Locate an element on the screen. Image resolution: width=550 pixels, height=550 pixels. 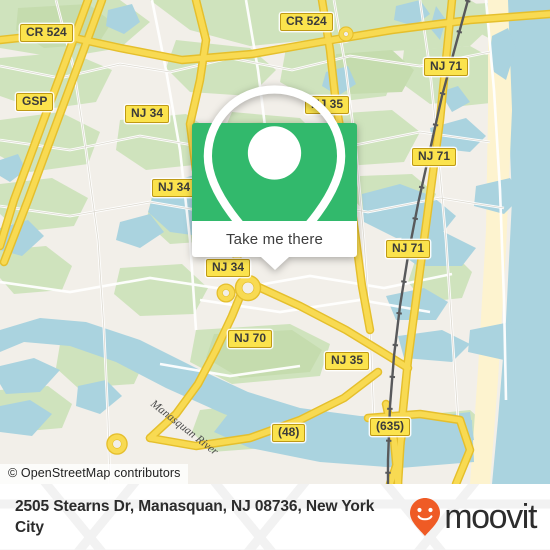
popup-tail is located at coordinates (274, 263).